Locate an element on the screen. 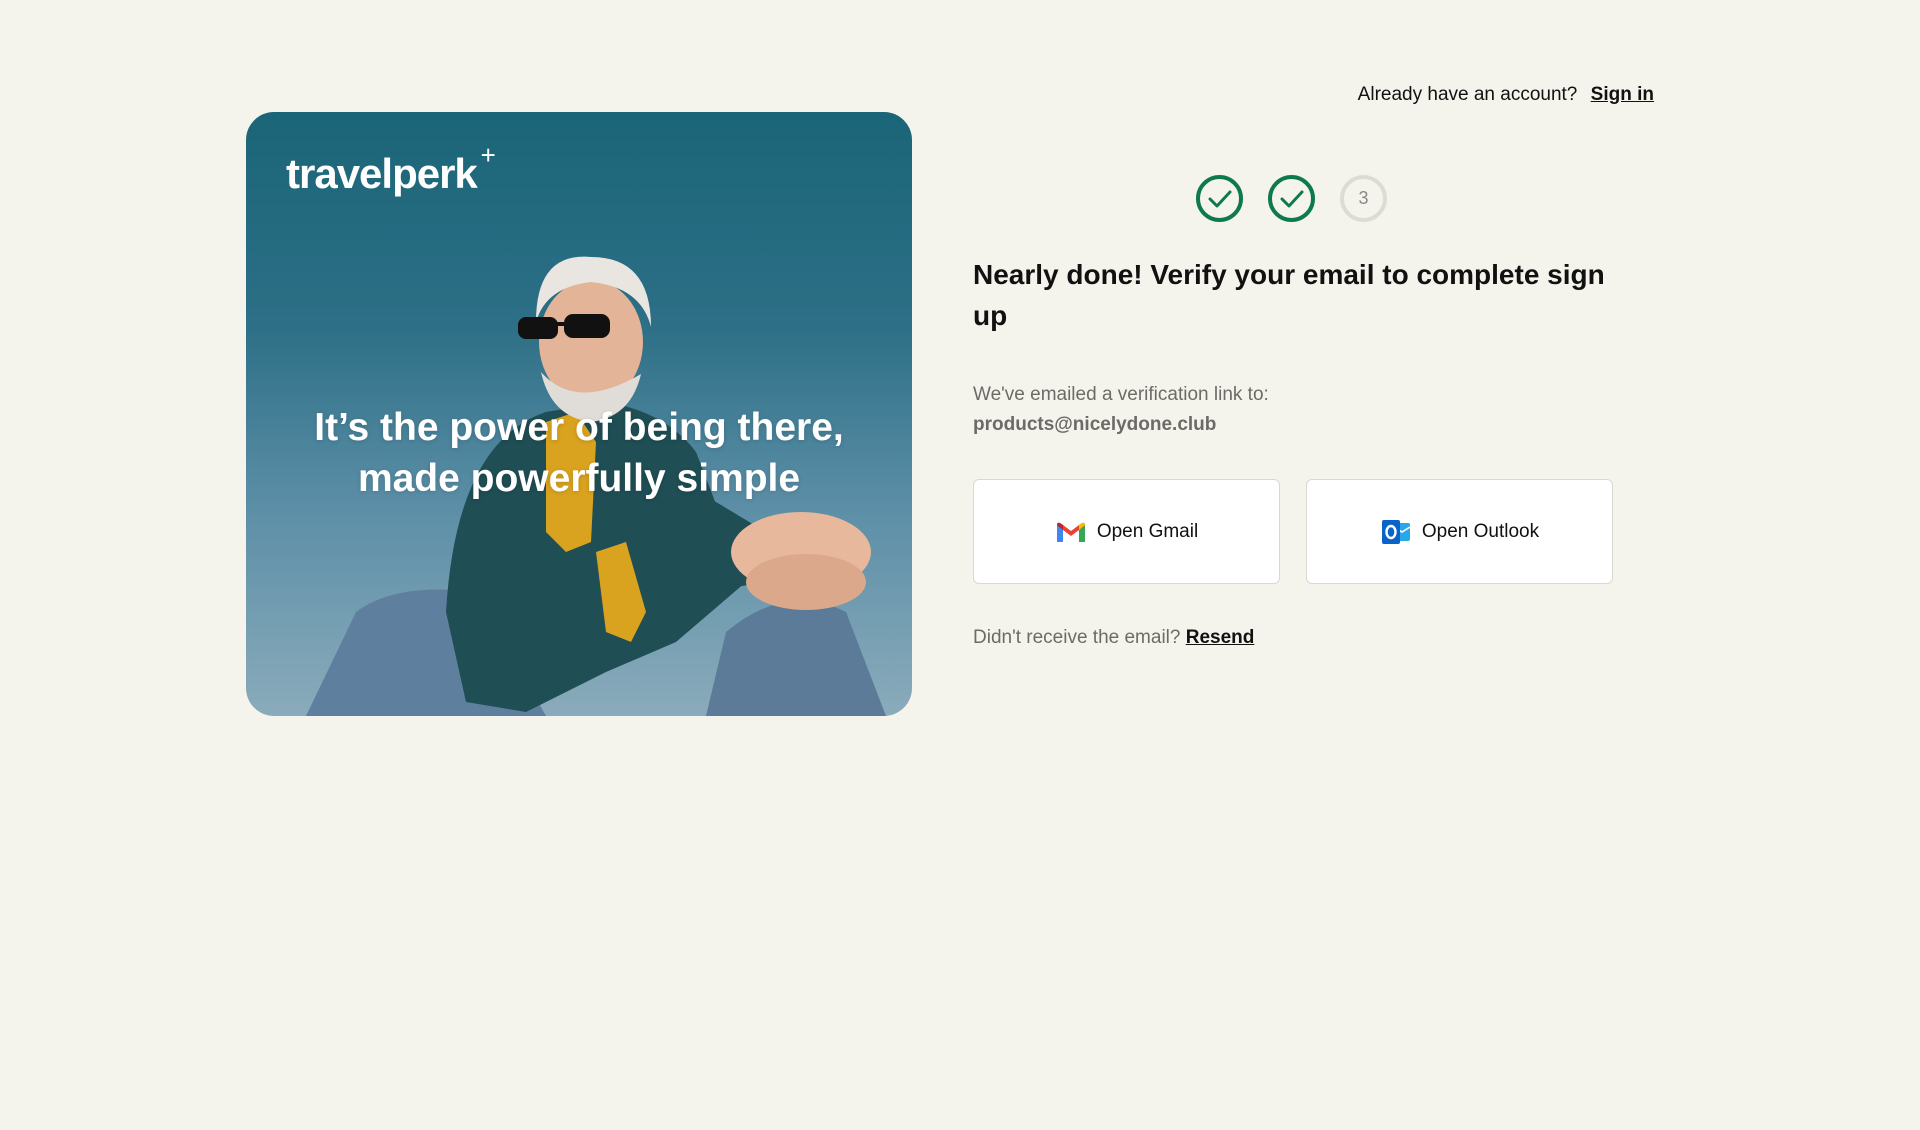 The height and width of the screenshot is (1130, 1920). open-gmail-label: Open Gmail is located at coordinates (1147, 531).